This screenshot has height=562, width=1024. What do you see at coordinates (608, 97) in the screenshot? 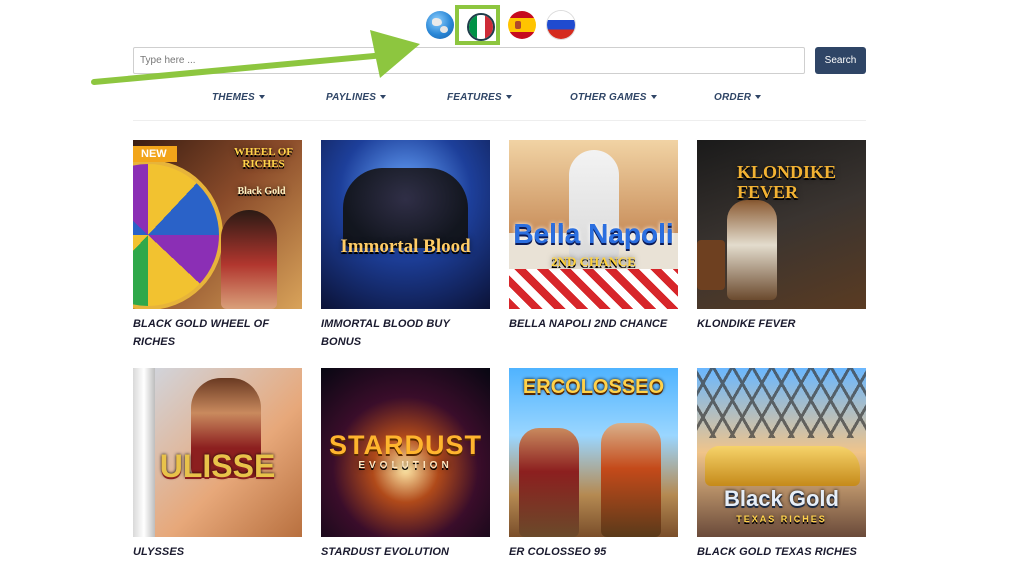
I see `menu-label: OTHER GAMES` at bounding box center [608, 97].